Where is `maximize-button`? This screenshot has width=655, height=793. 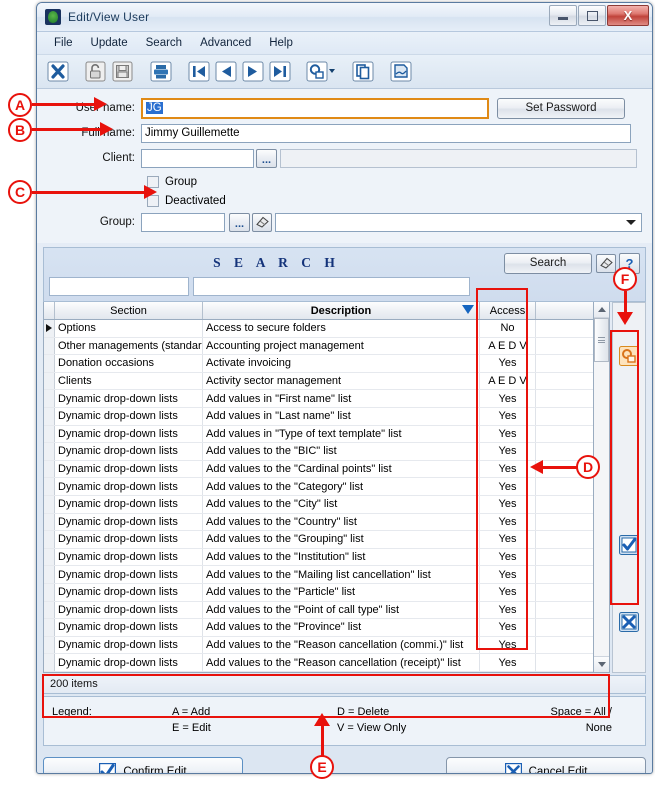 maximize-button is located at coordinates (592, 15).